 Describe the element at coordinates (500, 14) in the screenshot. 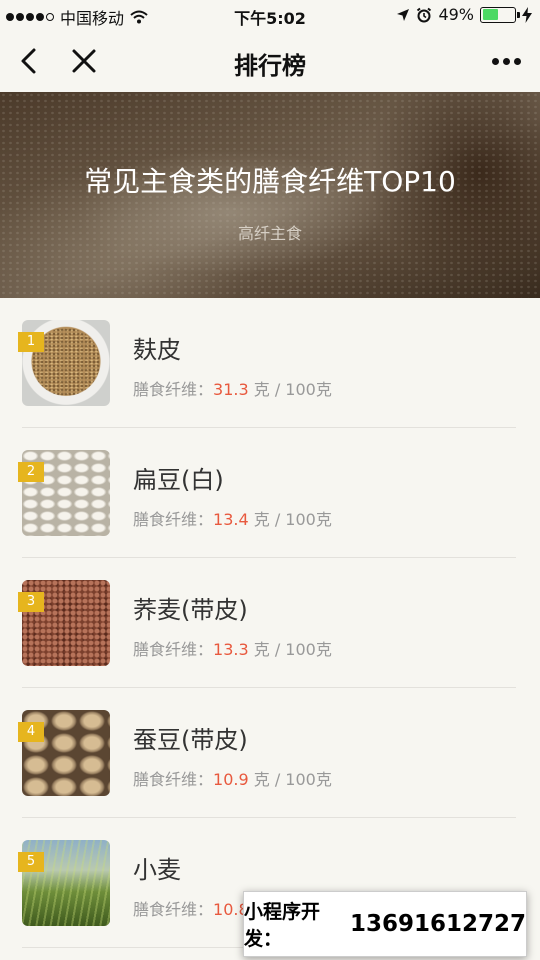

I see `battery-icon` at that location.